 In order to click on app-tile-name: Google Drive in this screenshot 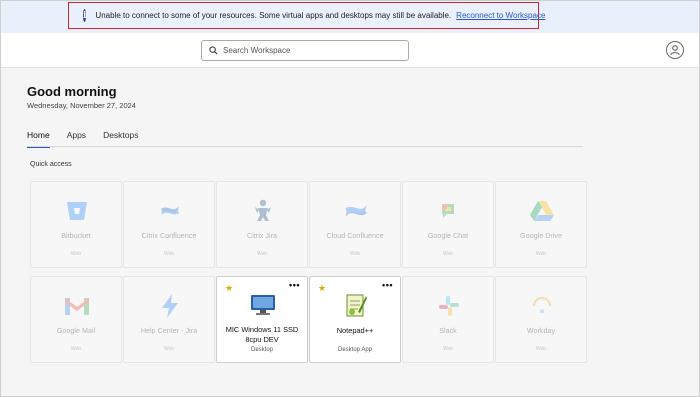, I will do `click(541, 235)`.